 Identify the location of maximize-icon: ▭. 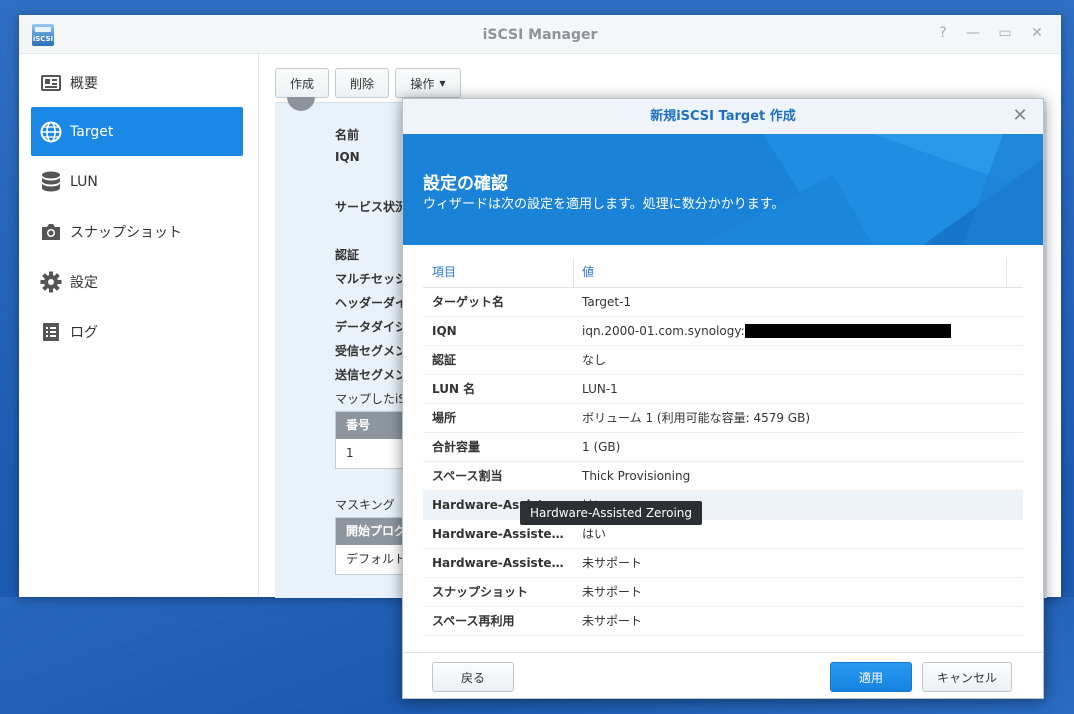
(1005, 33).